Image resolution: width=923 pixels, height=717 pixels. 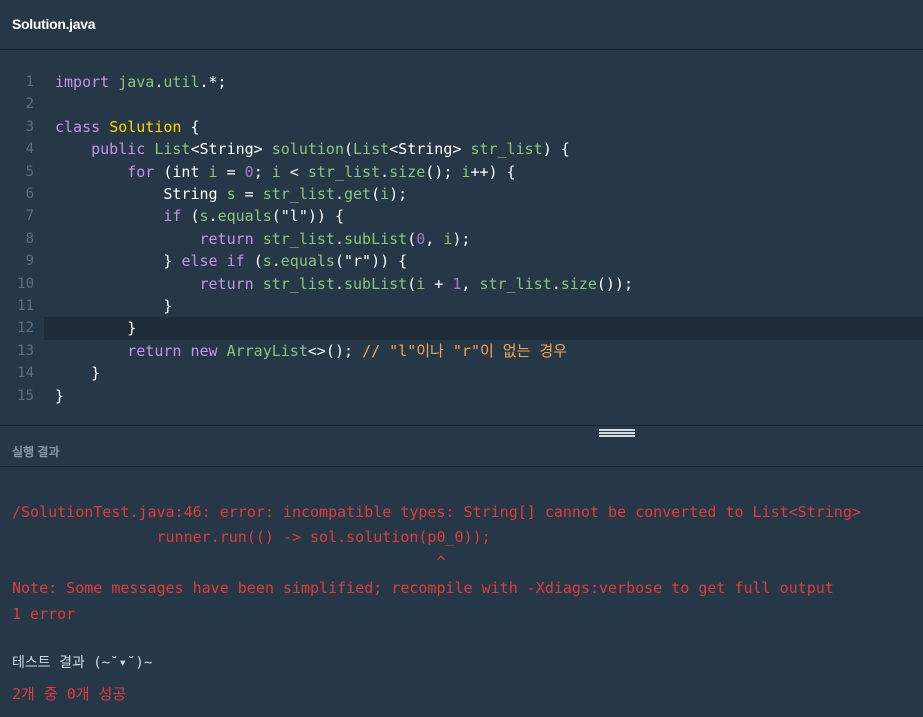 I want to click on code-line: 2, so click(x=461, y=104).